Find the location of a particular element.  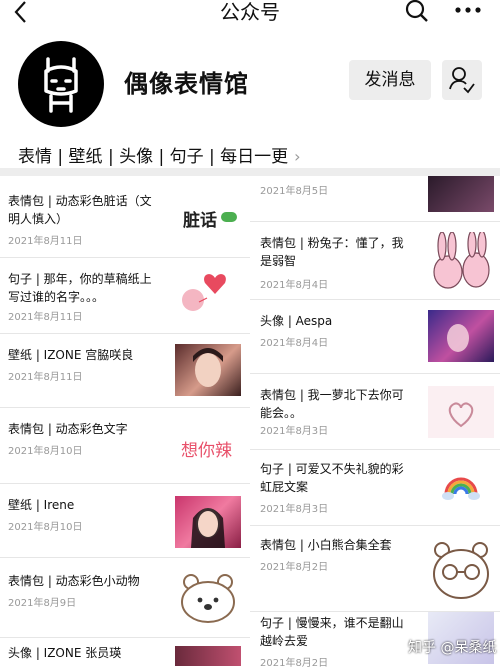

article-title: 壁纸 | IZONE 宫脇咲良 is located at coordinates (71, 355).